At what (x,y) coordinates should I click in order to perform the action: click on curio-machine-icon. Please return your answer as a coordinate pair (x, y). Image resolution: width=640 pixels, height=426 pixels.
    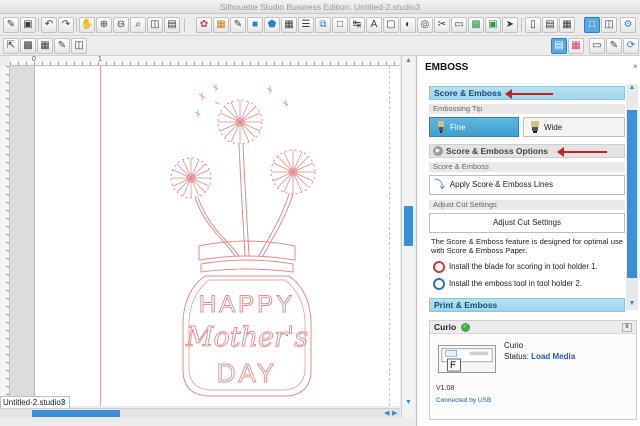
    Looking at the image, I should click on (467, 359).